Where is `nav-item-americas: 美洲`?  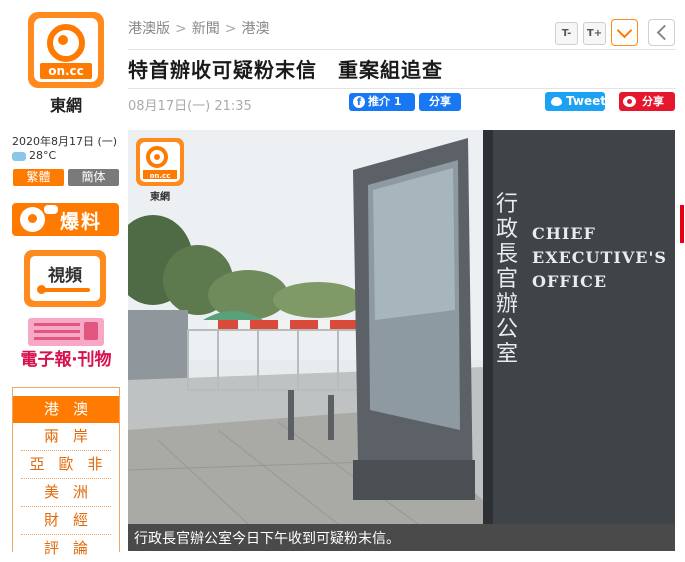
nav-item-americas: 美洲 is located at coordinates (66, 492).